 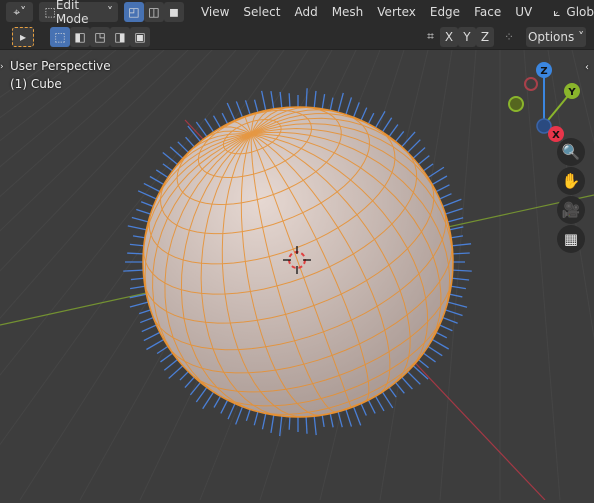 I want to click on pan-hand-icon: ✋, so click(x=571, y=181).